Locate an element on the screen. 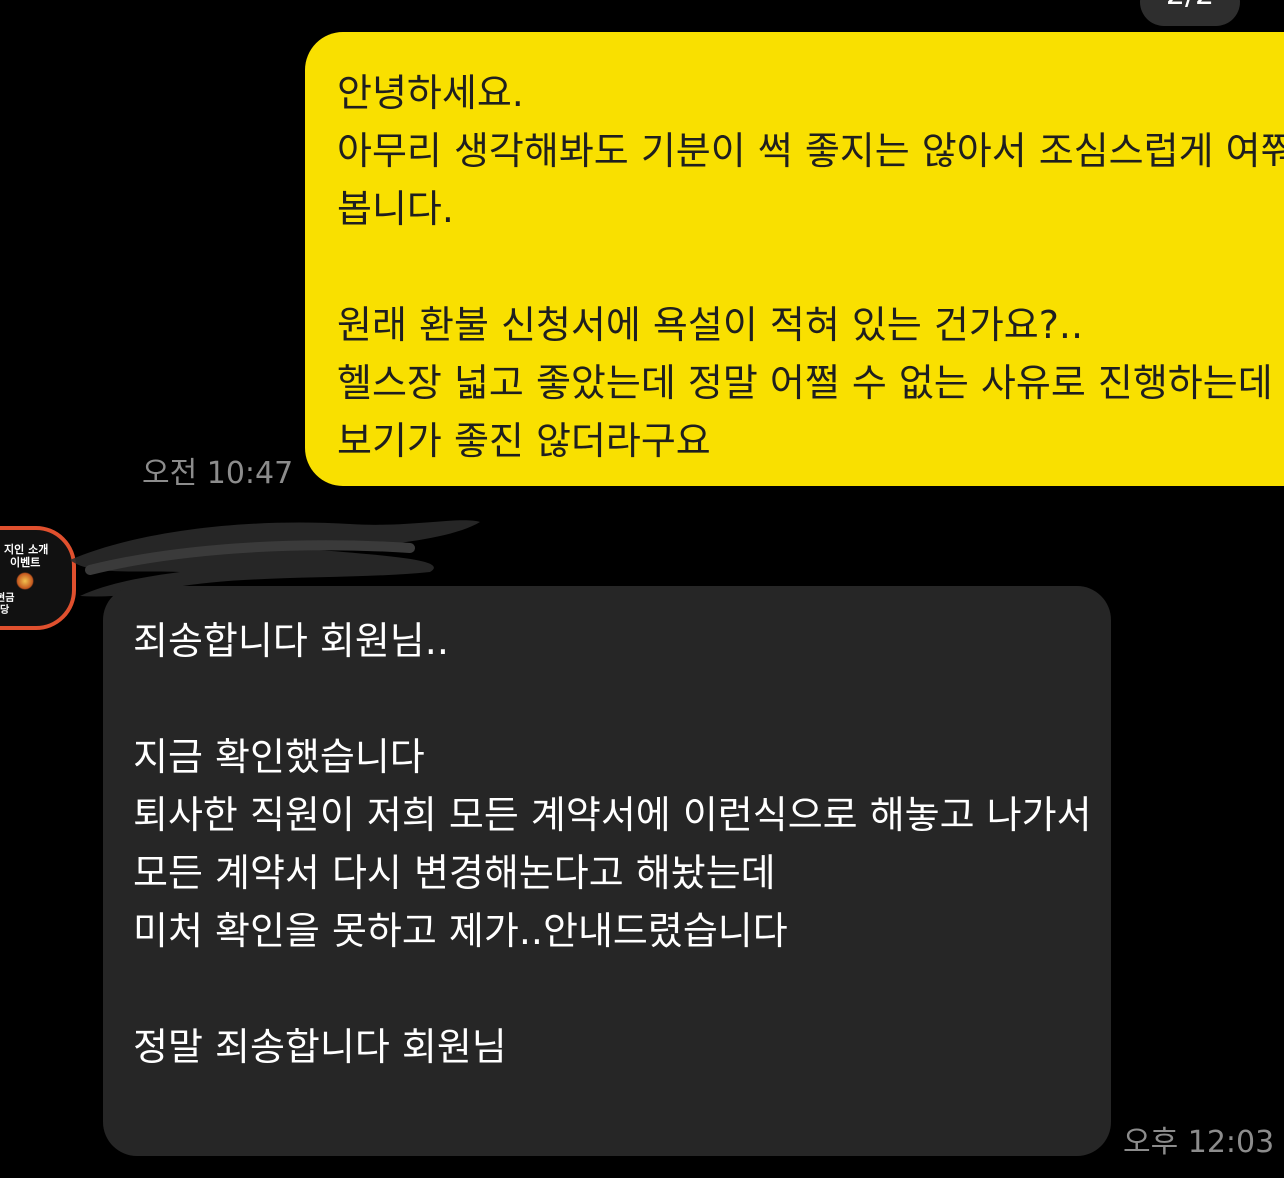  outgoing-message-time: 오전 10:47 is located at coordinates (218, 473).